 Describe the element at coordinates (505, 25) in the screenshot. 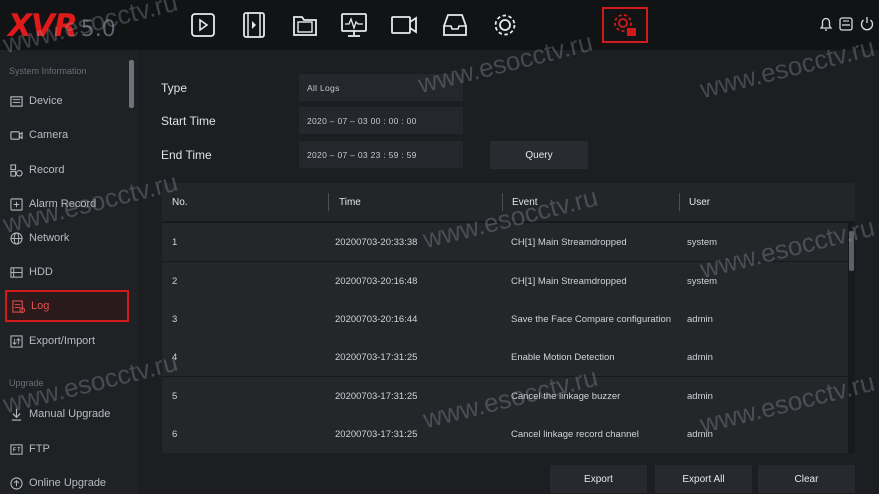

I see `gear-icon` at that location.